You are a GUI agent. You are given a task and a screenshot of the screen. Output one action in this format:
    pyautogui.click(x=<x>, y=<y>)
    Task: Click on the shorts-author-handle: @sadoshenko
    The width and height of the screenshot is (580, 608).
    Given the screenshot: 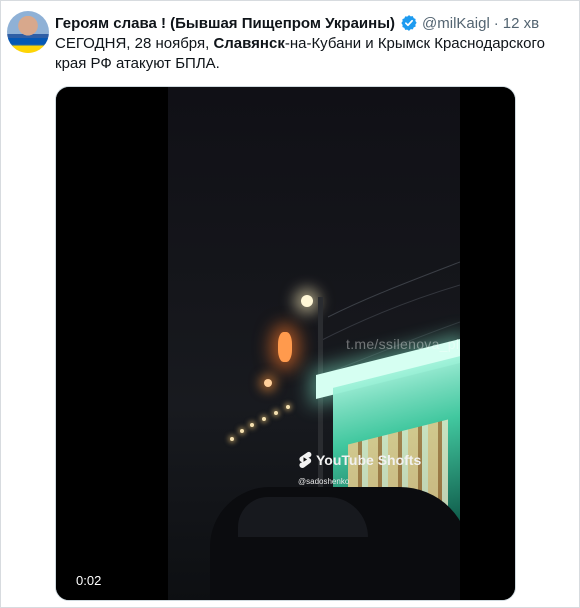 What is the action you would take?
    pyautogui.click(x=324, y=481)
    